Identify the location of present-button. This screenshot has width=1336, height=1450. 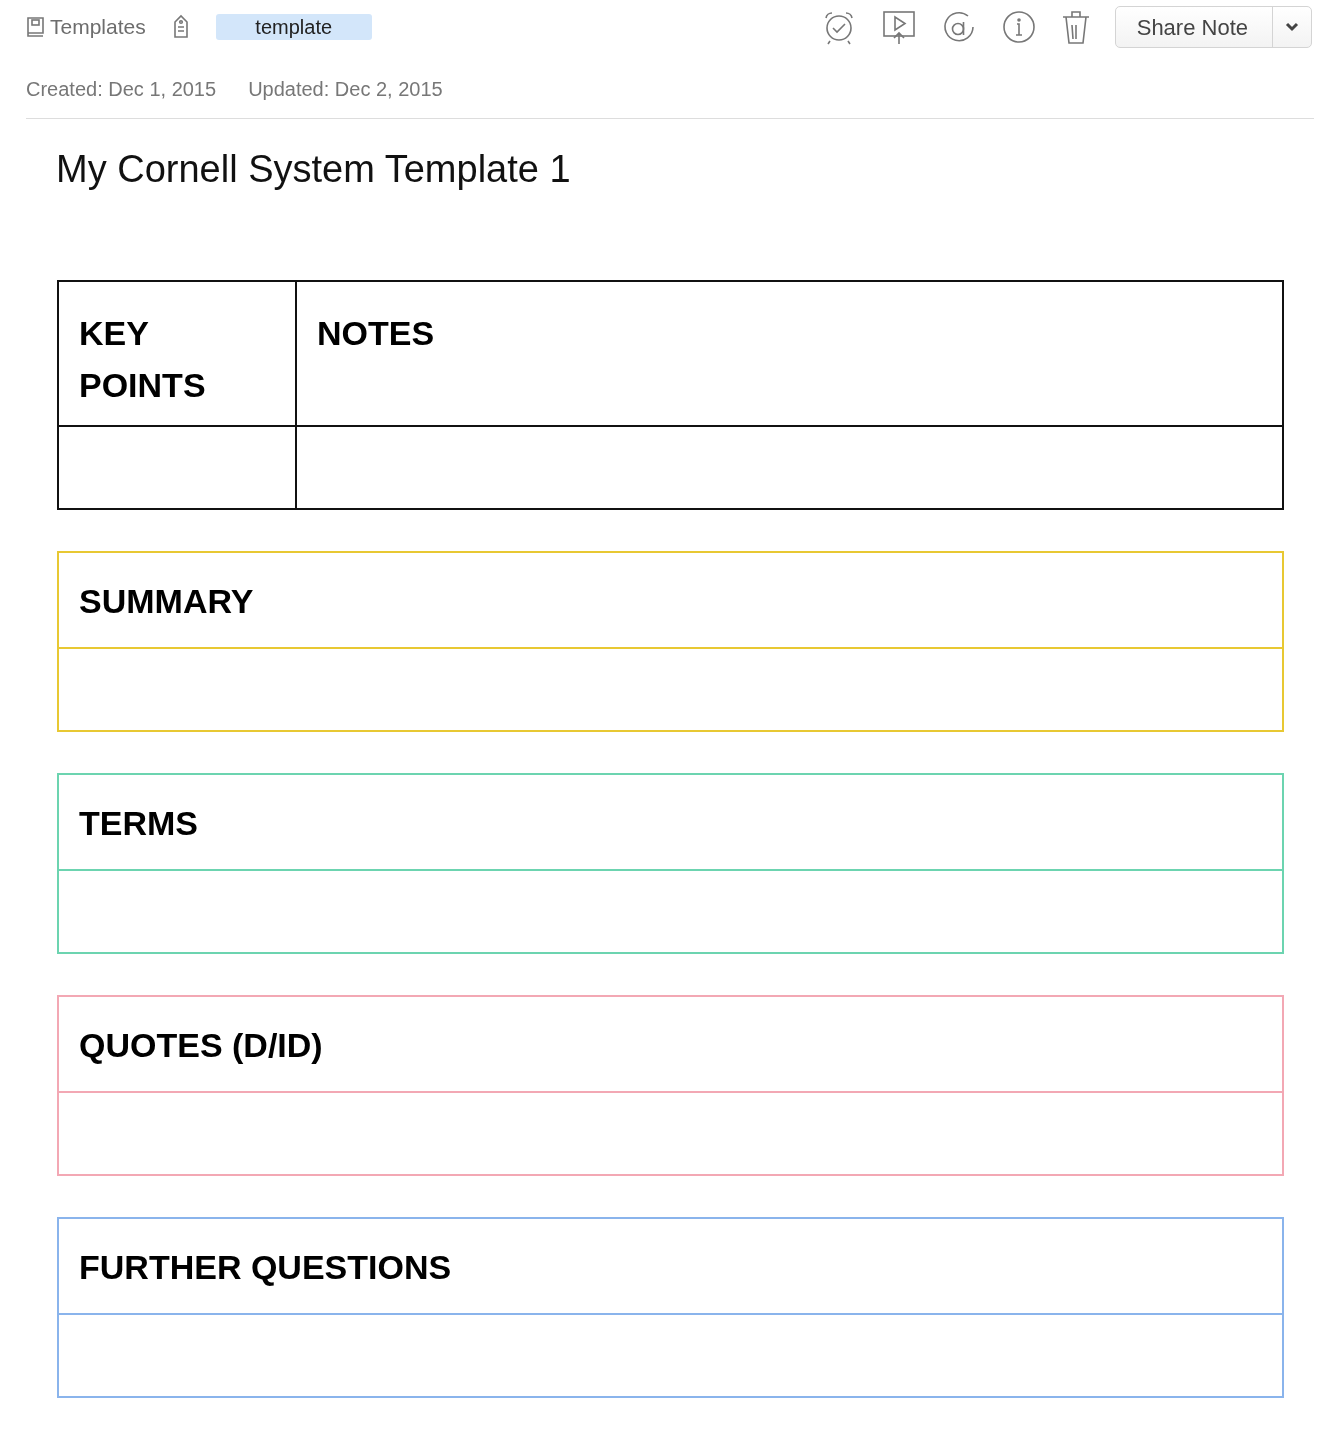
(898, 27).